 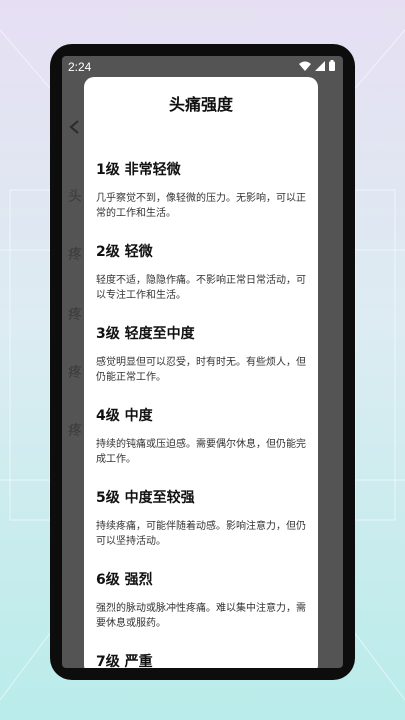 What do you see at coordinates (201, 534) in the screenshot?
I see `level-description: 持续疼痛，可能伴随着动感。影响注意力，但仍可以坚持活动。` at bounding box center [201, 534].